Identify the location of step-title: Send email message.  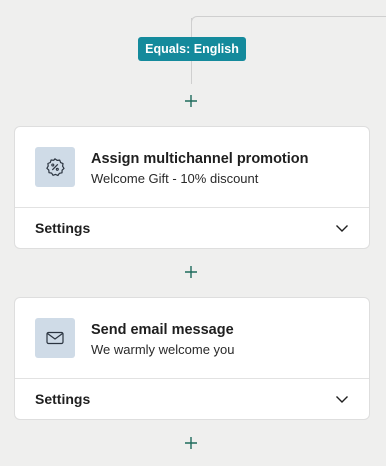
(162, 330).